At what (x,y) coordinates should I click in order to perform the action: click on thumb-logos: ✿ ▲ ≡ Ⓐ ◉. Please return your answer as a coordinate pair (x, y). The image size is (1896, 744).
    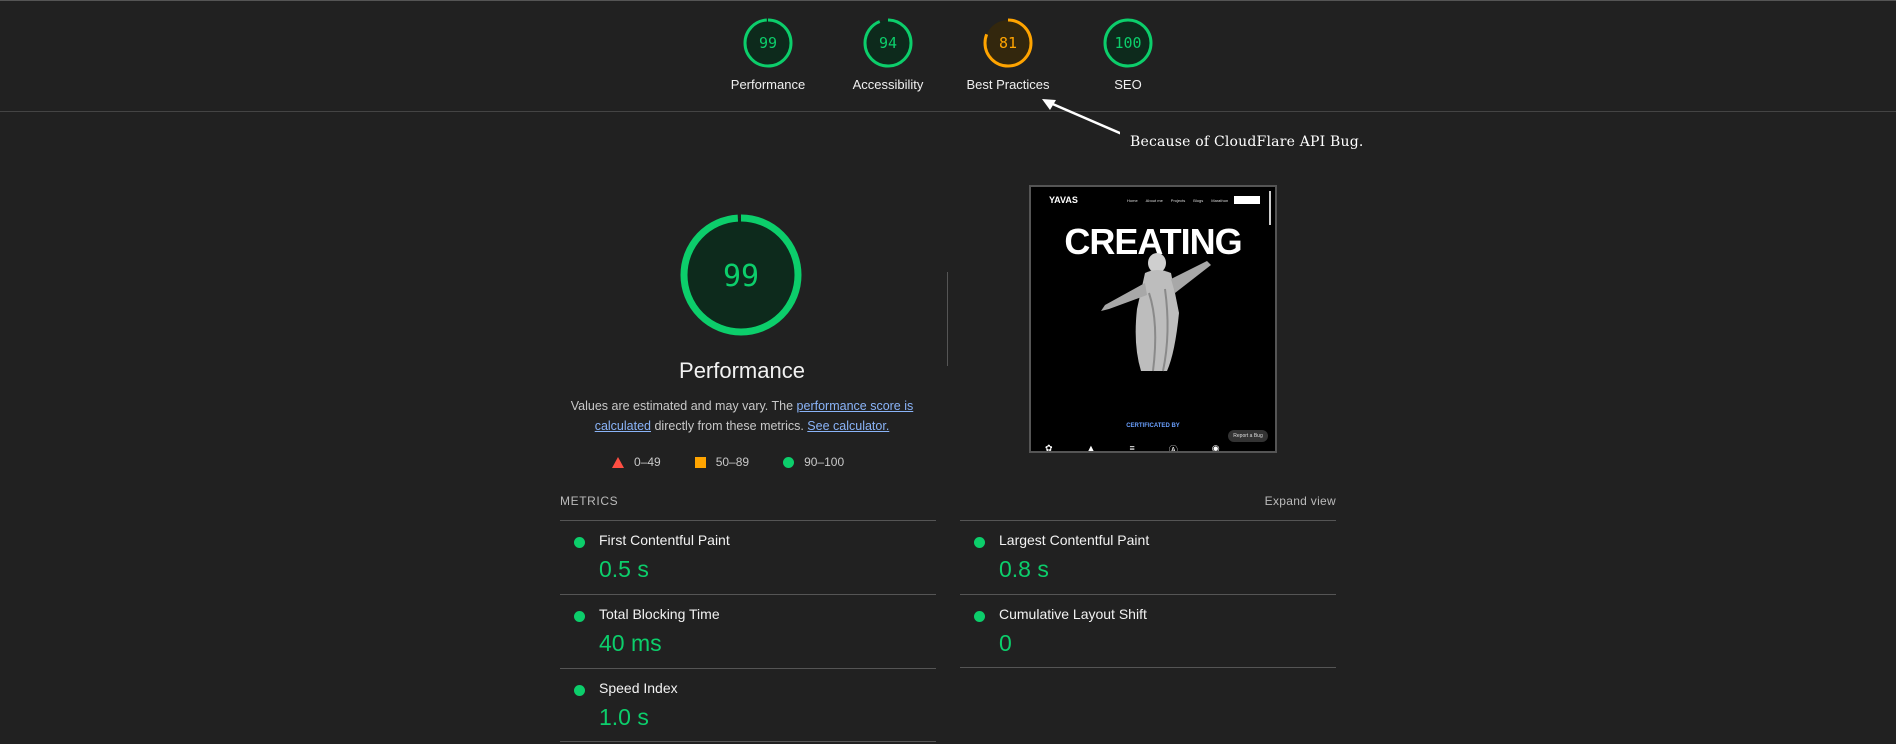
    Looking at the image, I should click on (1132, 448).